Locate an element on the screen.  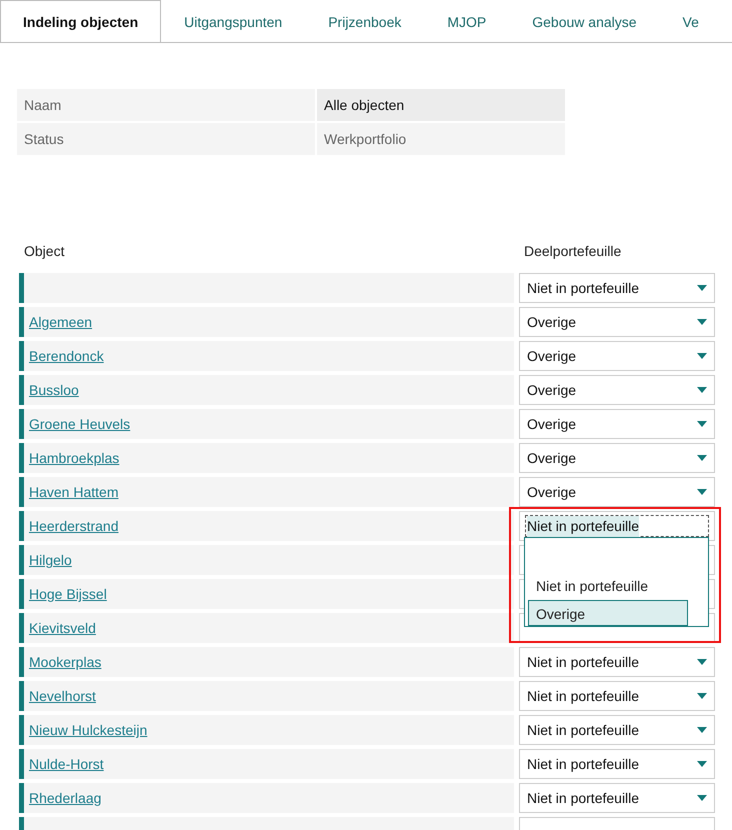
tab: Uitgangspunten is located at coordinates (233, 21).